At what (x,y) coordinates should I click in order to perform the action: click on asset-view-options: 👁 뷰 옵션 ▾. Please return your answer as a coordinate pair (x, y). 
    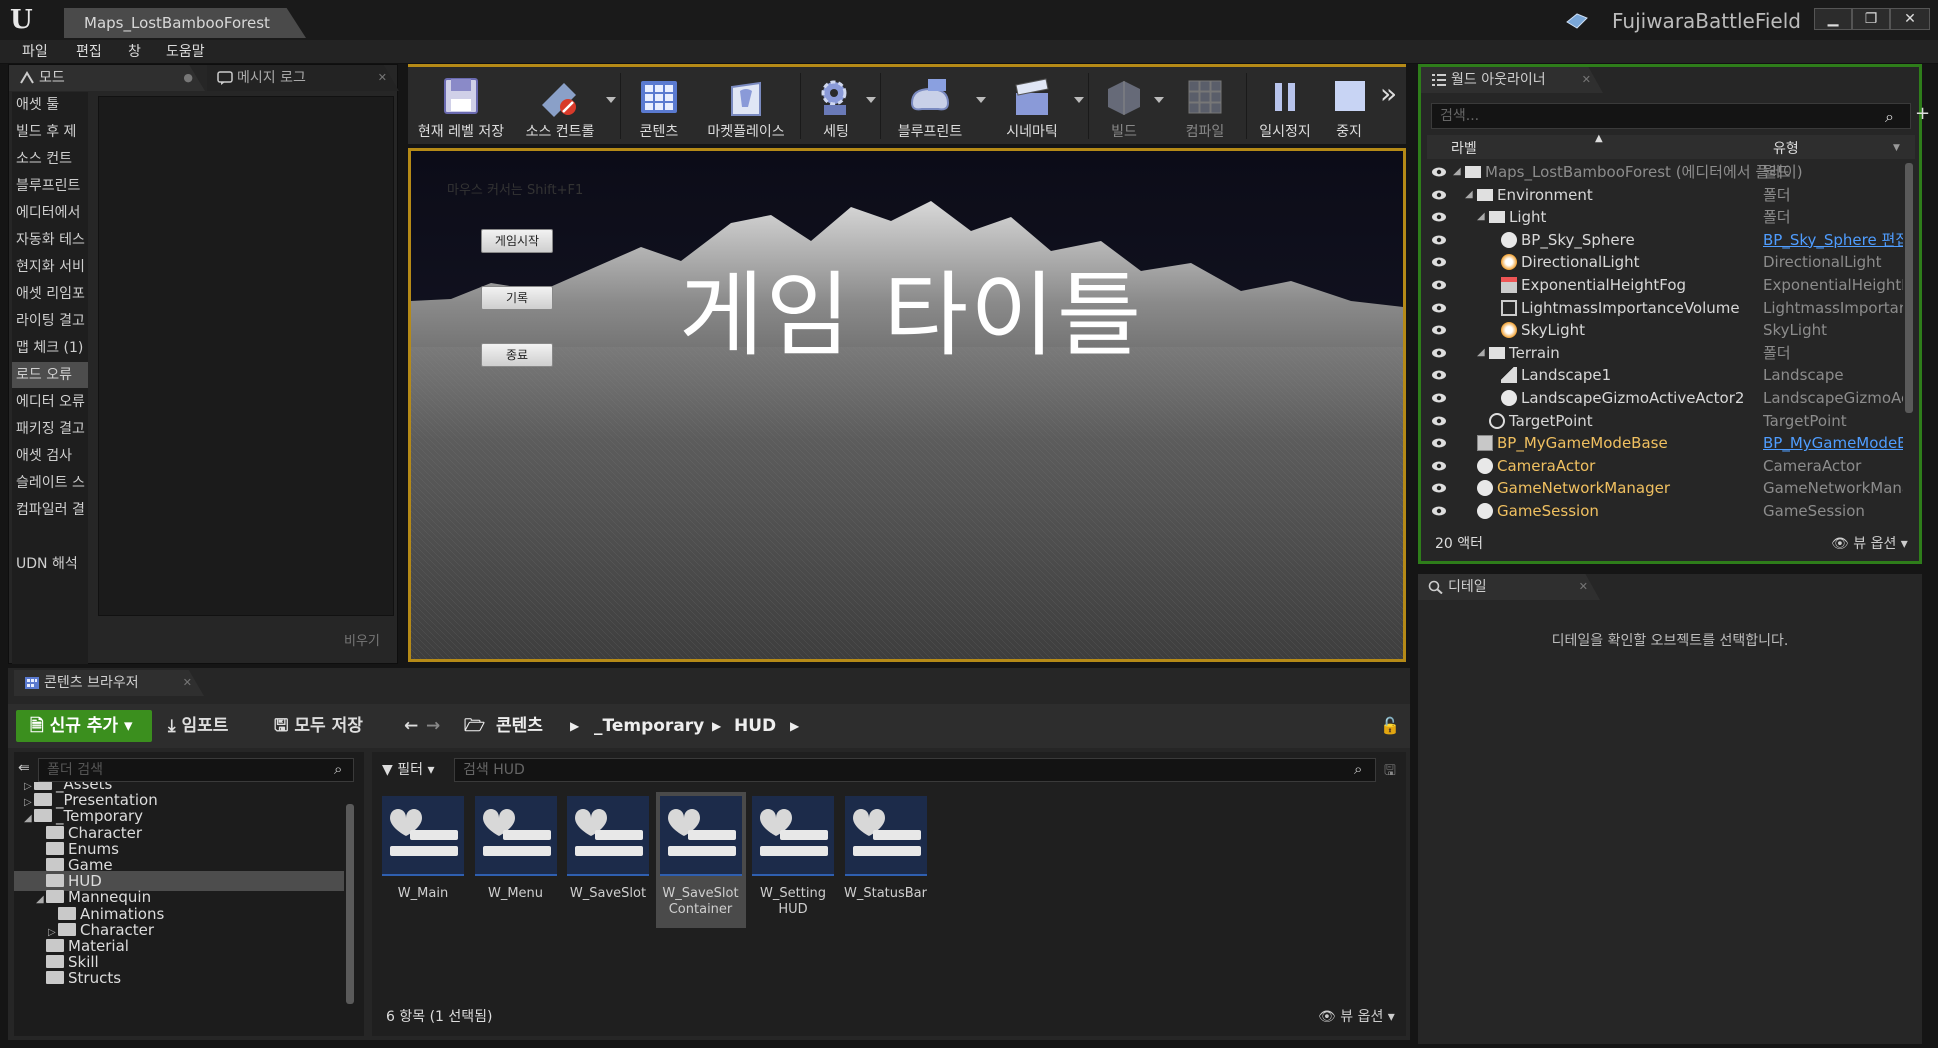
    Looking at the image, I should click on (1356, 1016).